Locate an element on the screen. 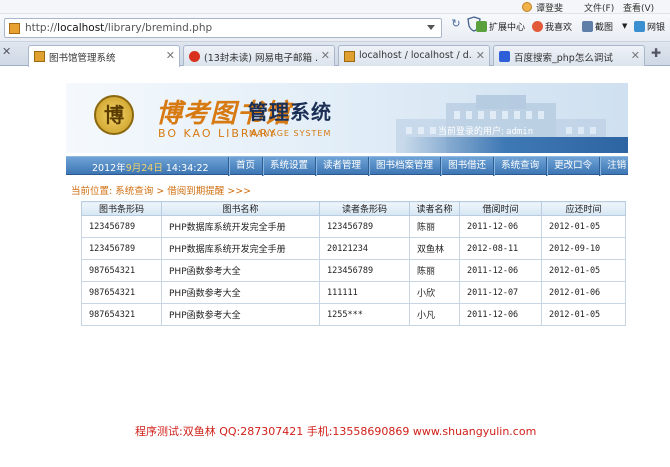  user-name: 谭登斐 is located at coordinates (549, 7).